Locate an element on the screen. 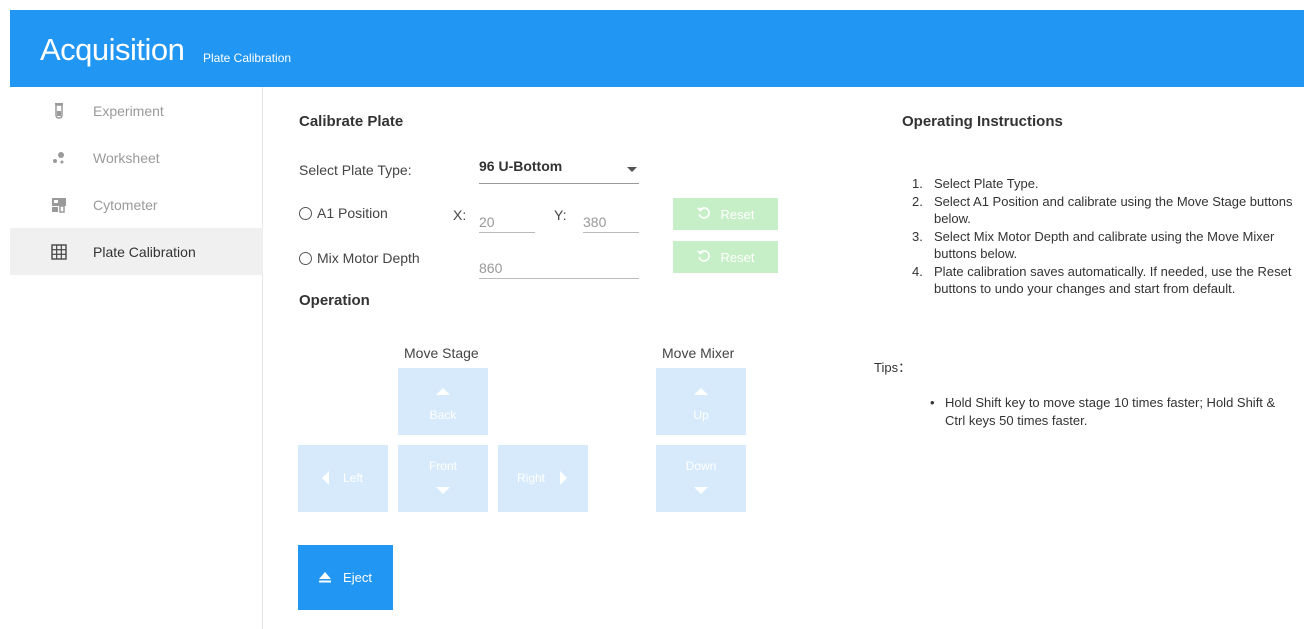 Image resolution: width=1304 pixels, height=629 pixels. instructions-title: Operating Instructions is located at coordinates (982, 121).